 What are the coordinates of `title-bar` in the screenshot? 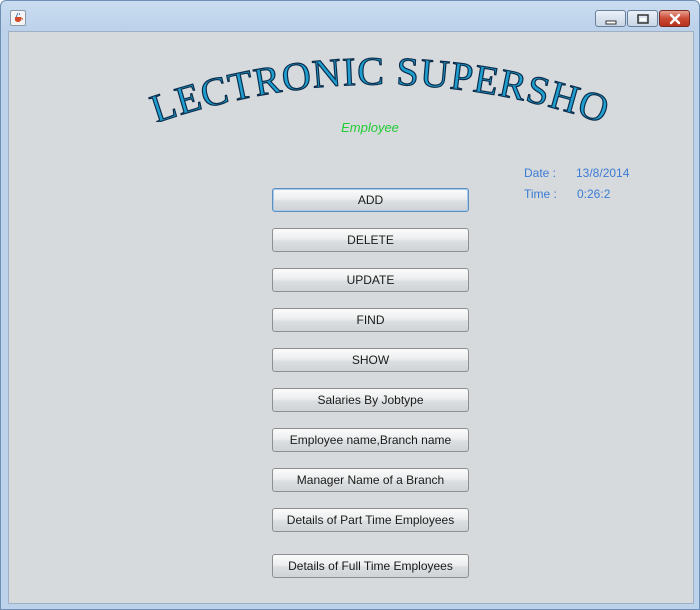 It's located at (350, 16).